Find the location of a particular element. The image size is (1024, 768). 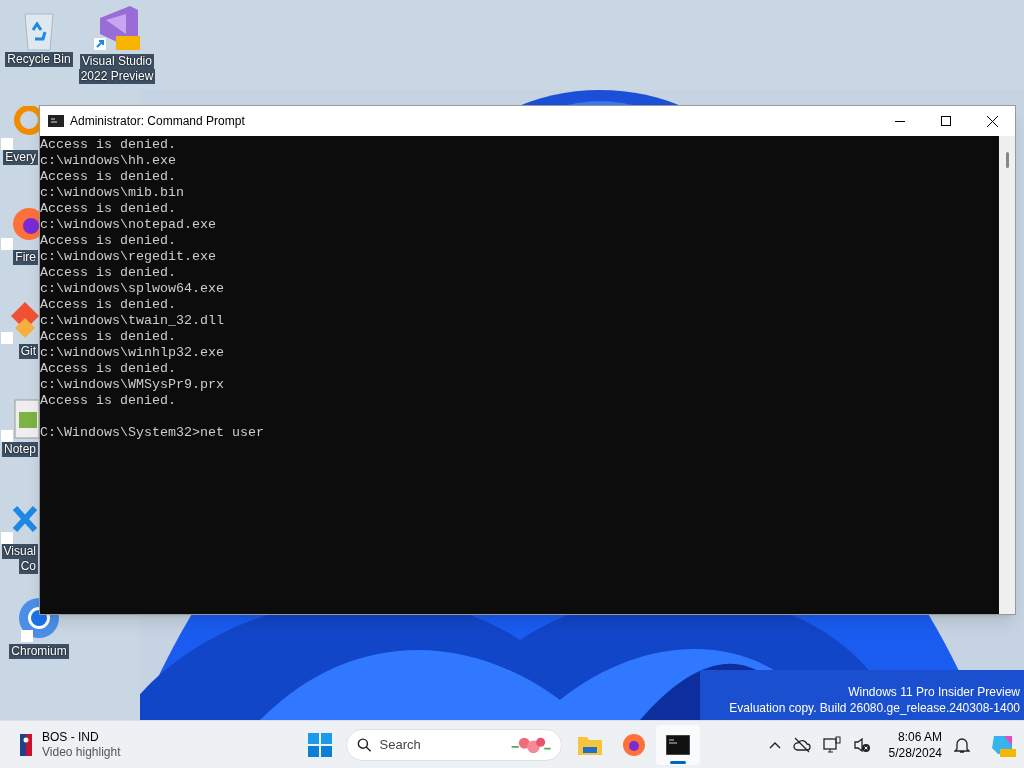

network-icon is located at coordinates (831, 744).